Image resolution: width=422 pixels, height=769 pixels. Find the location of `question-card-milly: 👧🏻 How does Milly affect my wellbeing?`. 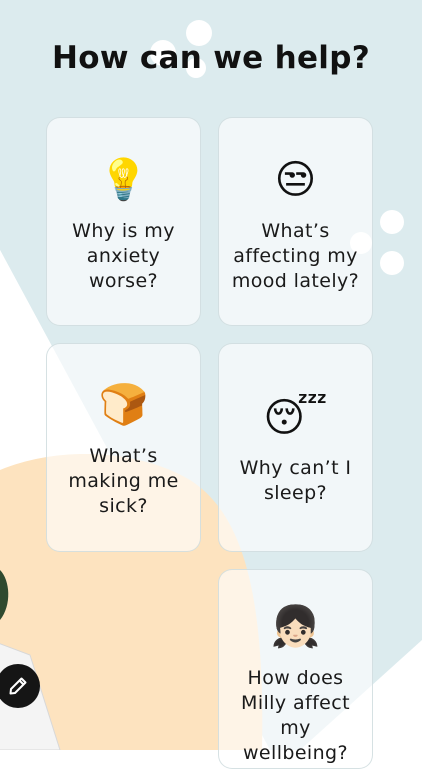

question-card-milly: 👧🏻 How does Milly affect my wellbeing? is located at coordinates (295, 669).